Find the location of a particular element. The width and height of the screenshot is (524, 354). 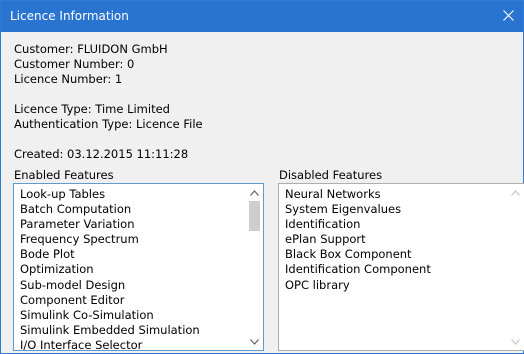

window-title: Licence Information is located at coordinates (69, 16).